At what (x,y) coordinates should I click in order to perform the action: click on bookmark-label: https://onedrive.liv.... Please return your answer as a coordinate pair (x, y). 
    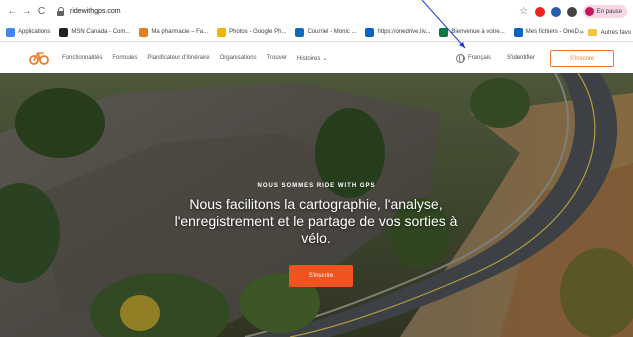
    Looking at the image, I should click on (404, 32).